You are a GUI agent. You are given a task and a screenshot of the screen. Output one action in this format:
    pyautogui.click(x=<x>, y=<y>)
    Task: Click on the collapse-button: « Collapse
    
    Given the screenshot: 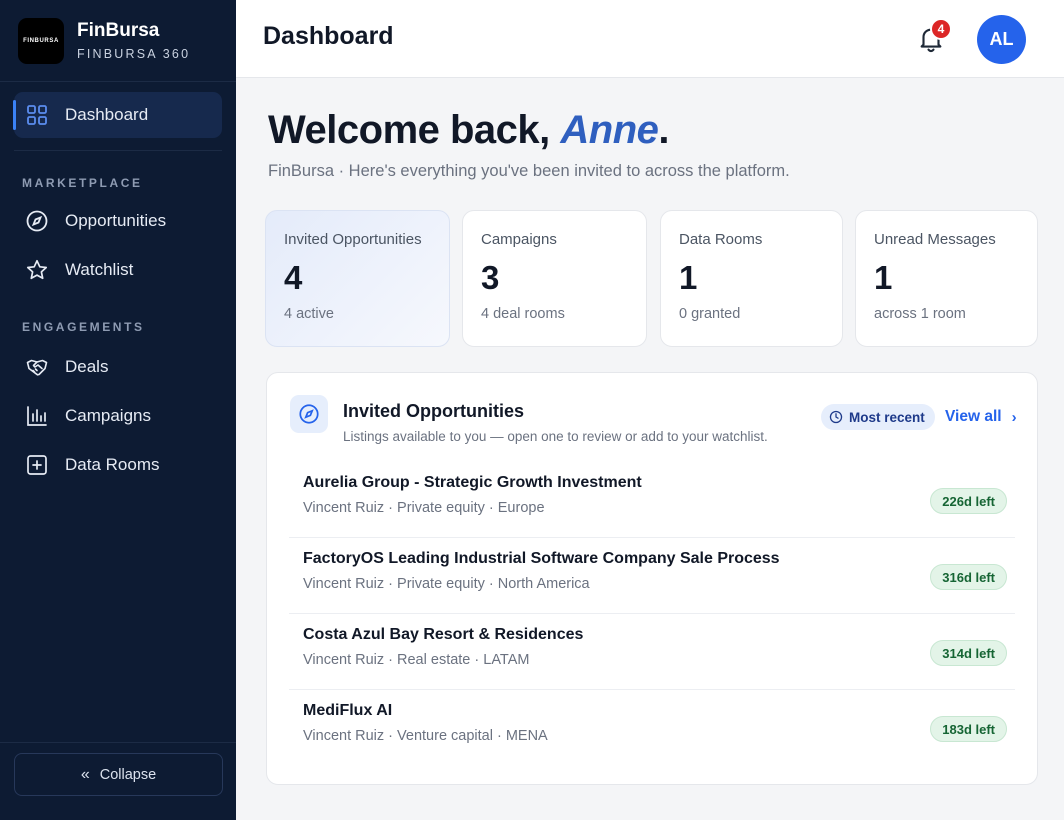 What is the action you would take?
    pyautogui.click(x=118, y=774)
    